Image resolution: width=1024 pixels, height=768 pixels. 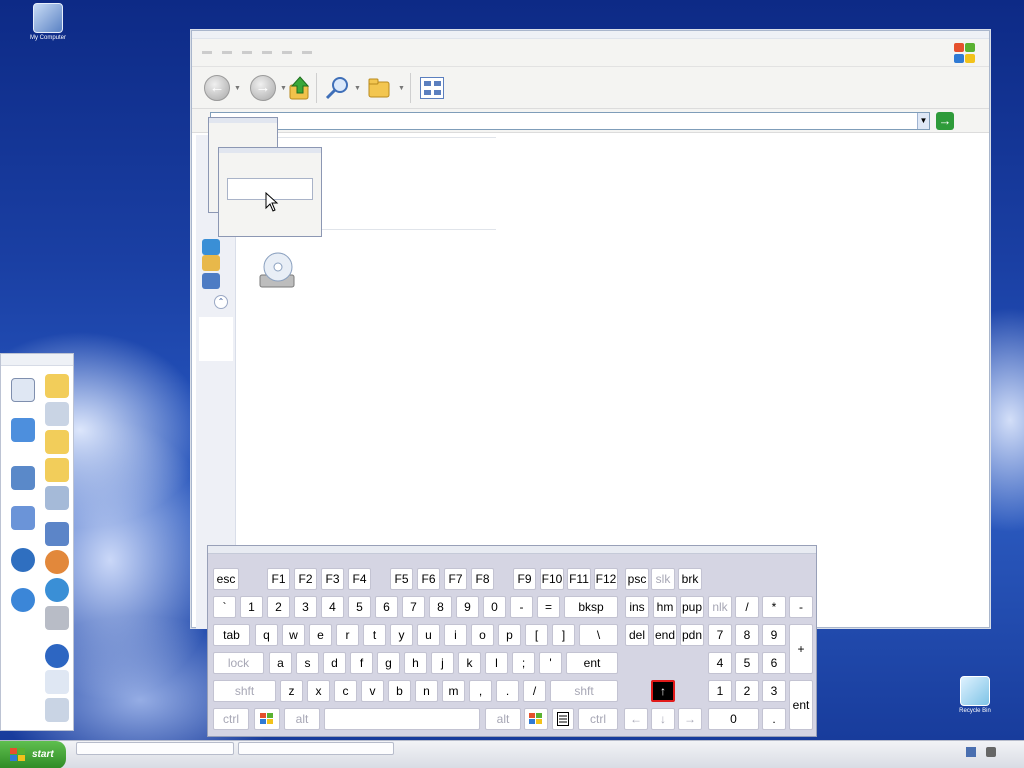 What do you see at coordinates (300, 88) in the screenshot?
I see `up-folder-icon` at bounding box center [300, 88].